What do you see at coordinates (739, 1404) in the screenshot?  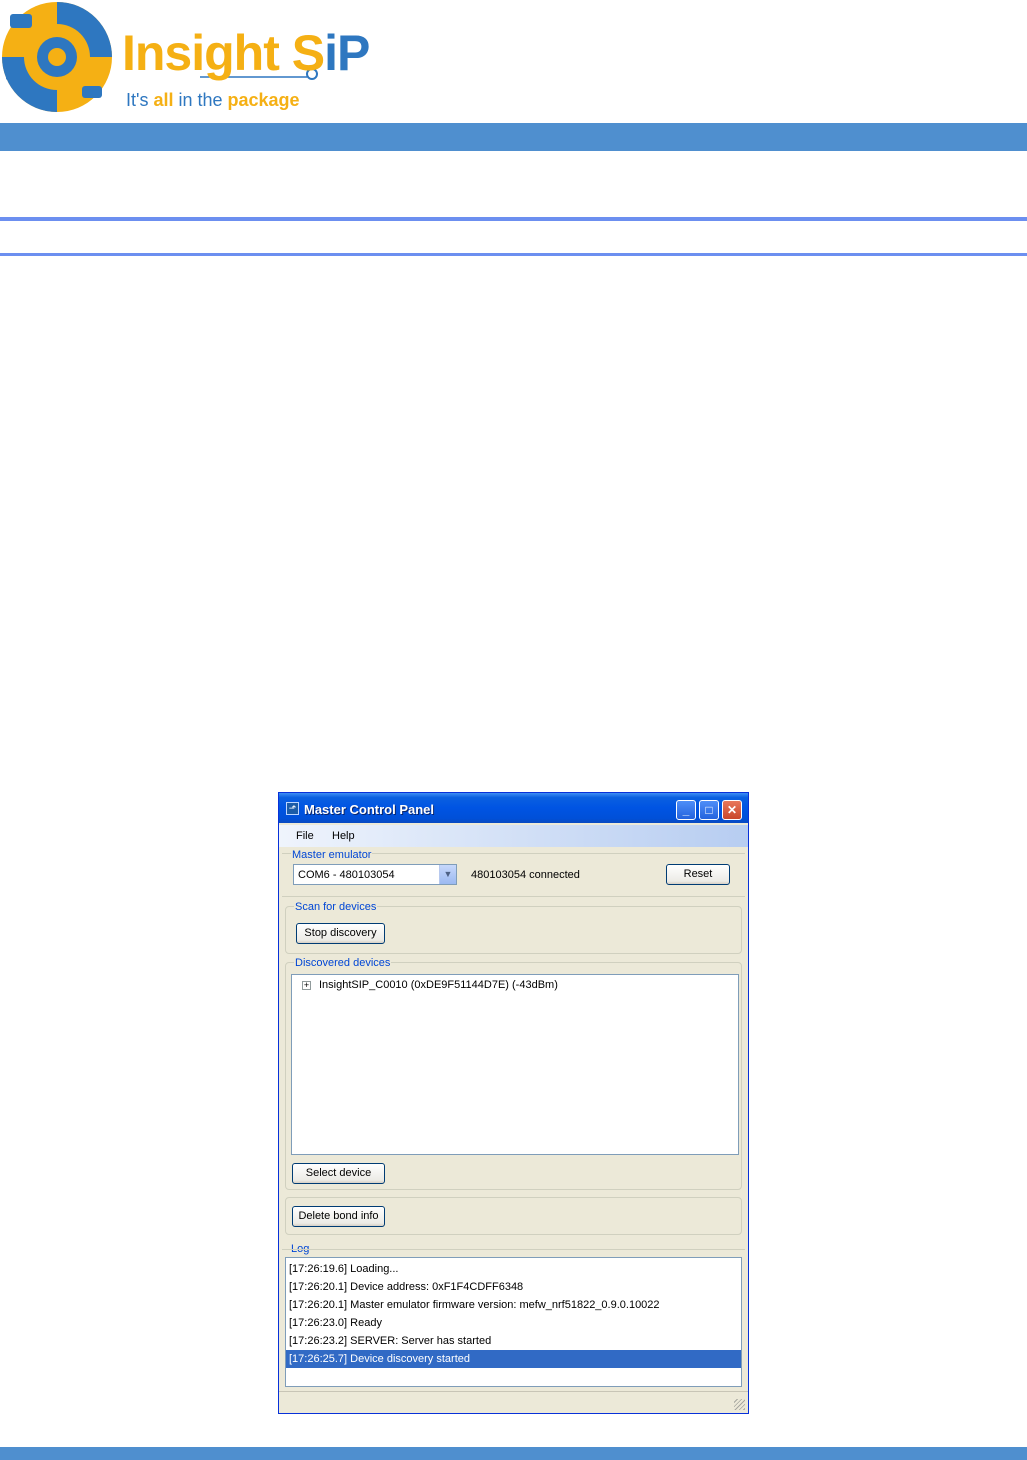 I see `resize-grip-icon` at bounding box center [739, 1404].